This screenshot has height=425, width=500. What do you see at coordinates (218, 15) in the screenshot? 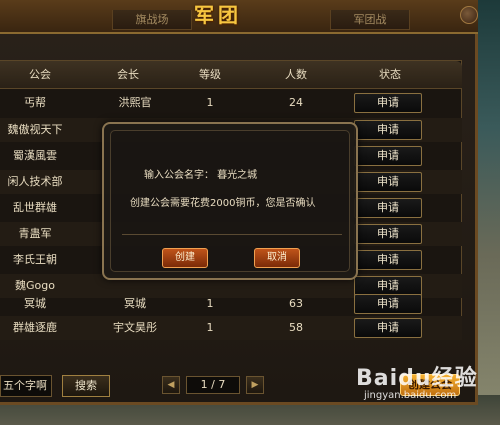
I see `window-title: 军团` at bounding box center [218, 15].